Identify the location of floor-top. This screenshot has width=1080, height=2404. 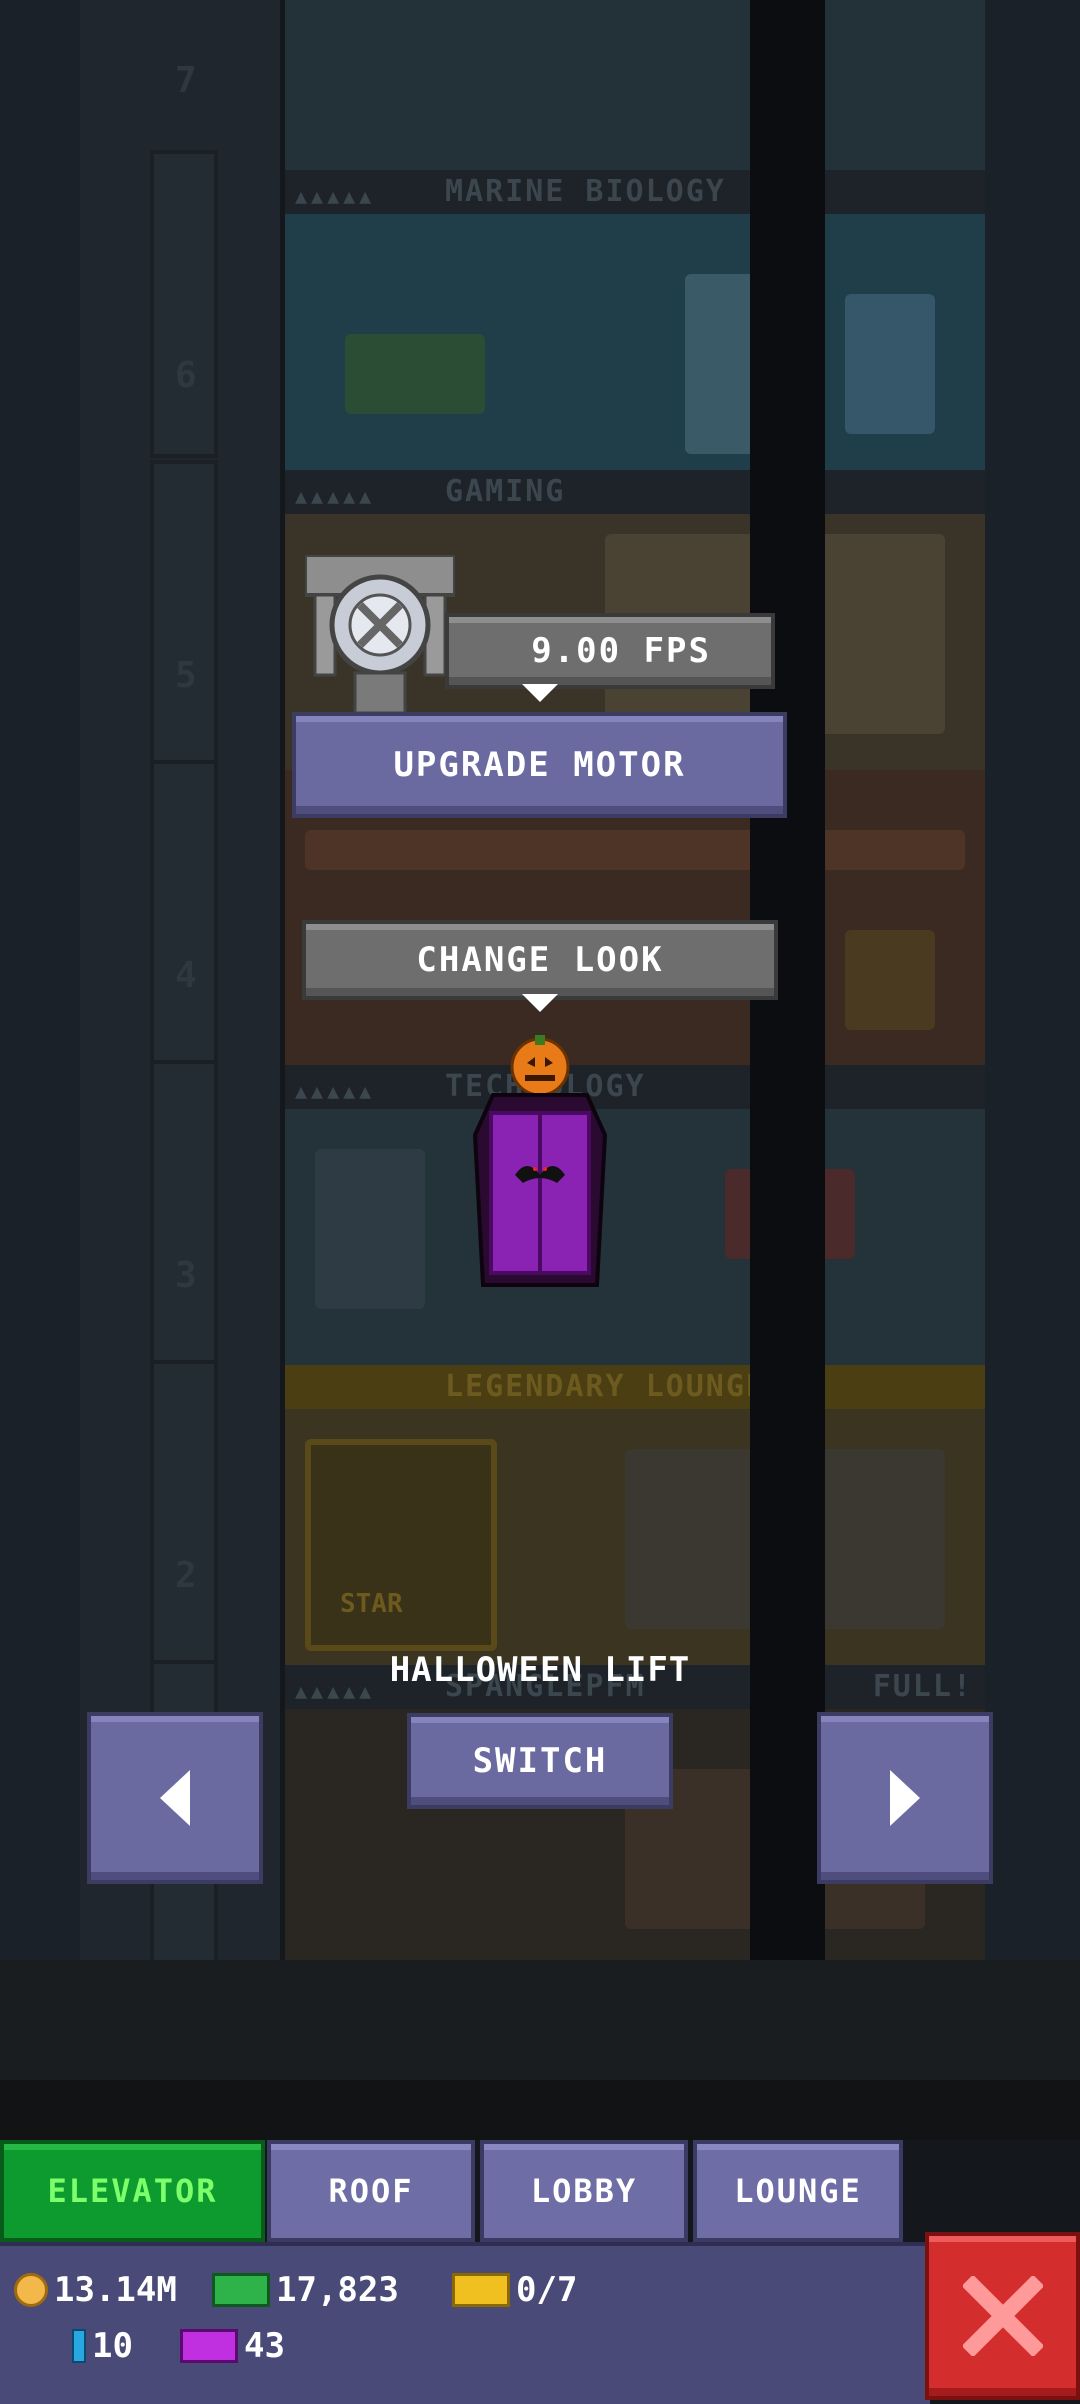
(635, 92).